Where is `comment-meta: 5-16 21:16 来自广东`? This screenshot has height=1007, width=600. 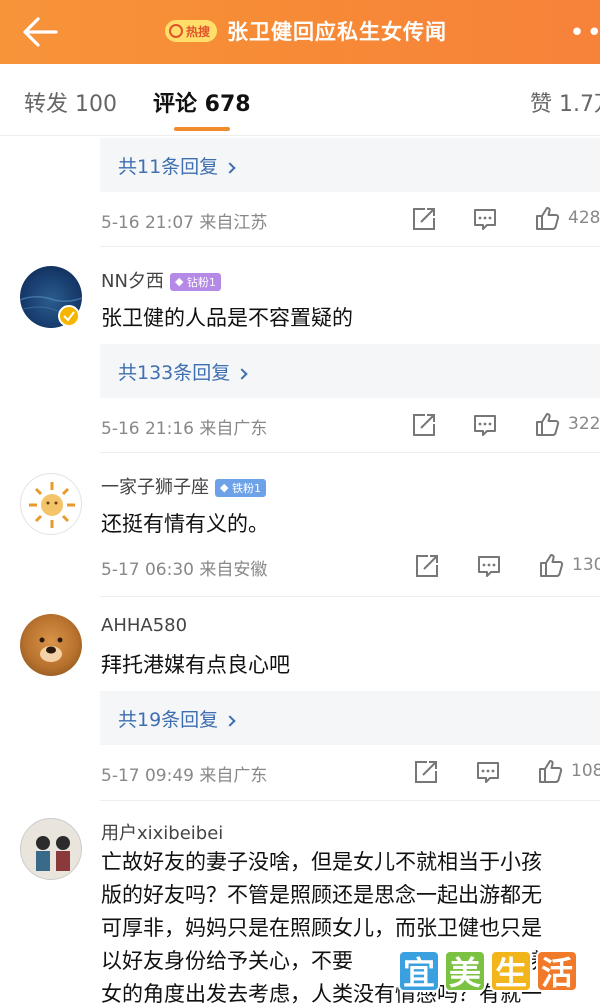 comment-meta: 5-16 21:16 来自广东 is located at coordinates (184, 429).